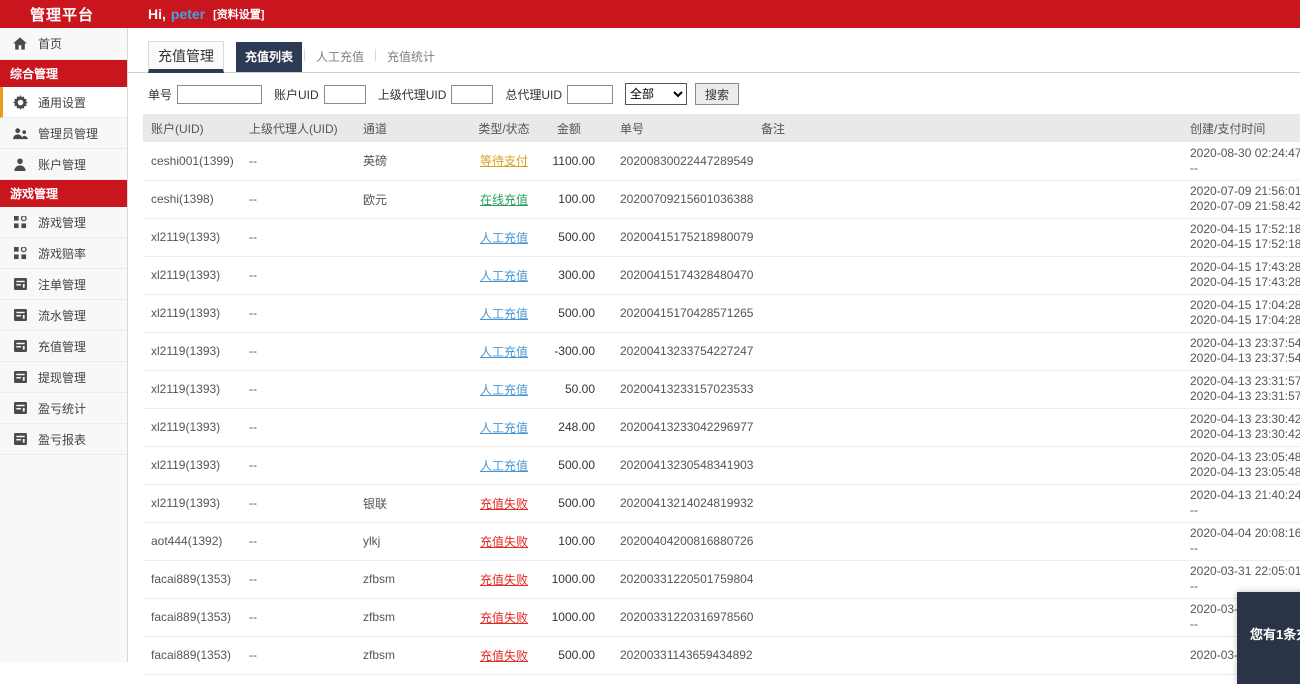 Image resolution: width=1300 pixels, height=684 pixels. What do you see at coordinates (63, 408) in the screenshot?
I see `sidebar-item-盈亏统计: 盈亏统计` at bounding box center [63, 408].